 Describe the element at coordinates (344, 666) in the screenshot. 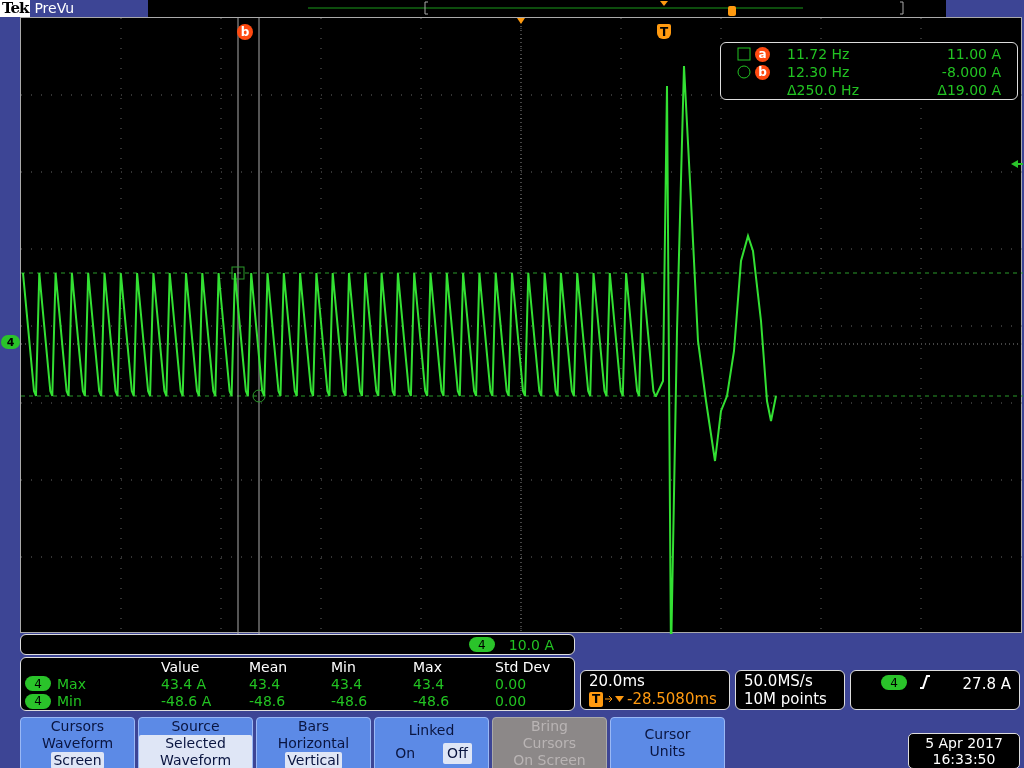

I see `column-header: Min` at that location.